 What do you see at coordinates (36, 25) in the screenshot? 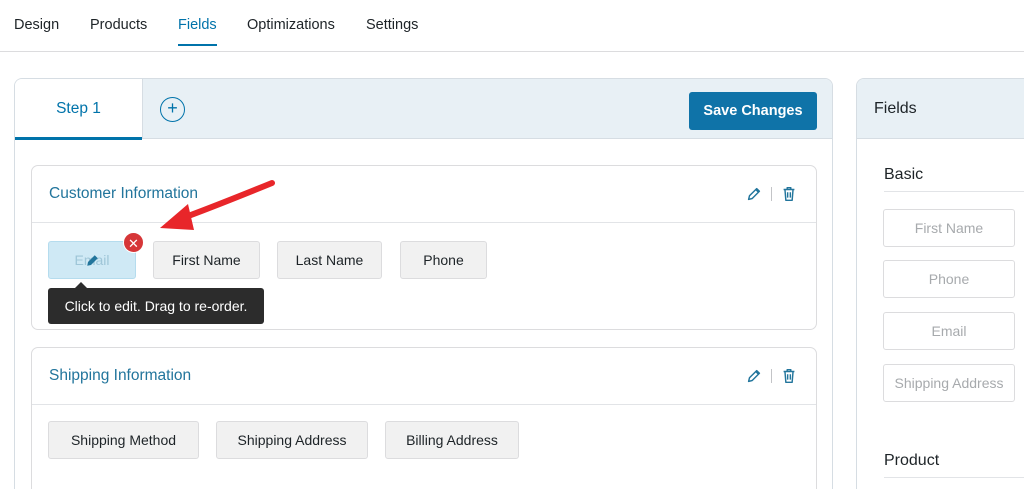
I see `tab-design: Design` at bounding box center [36, 25].